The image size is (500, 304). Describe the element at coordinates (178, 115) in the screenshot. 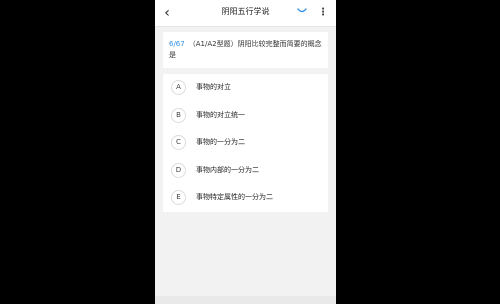

I see `option-letter-badge: B` at that location.